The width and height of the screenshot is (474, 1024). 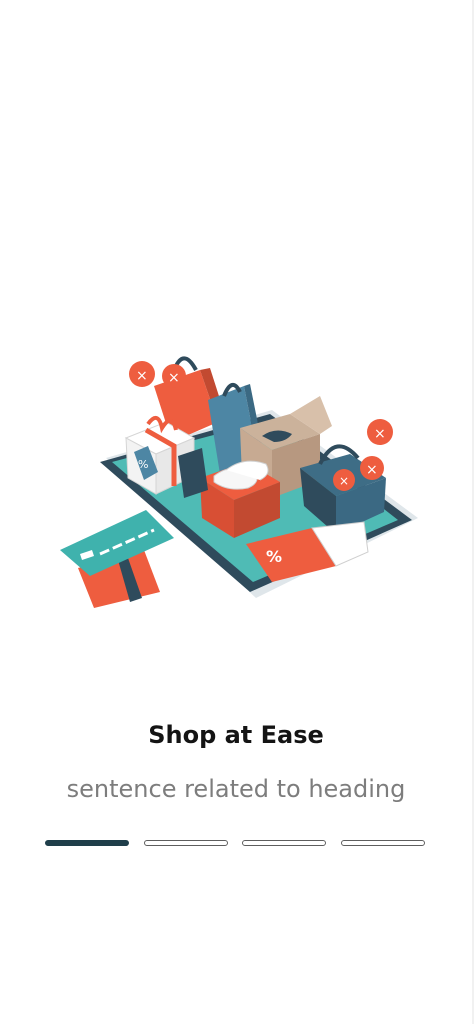 What do you see at coordinates (236, 735) in the screenshot?
I see `onboarding-heading: Shop at Ease` at bounding box center [236, 735].